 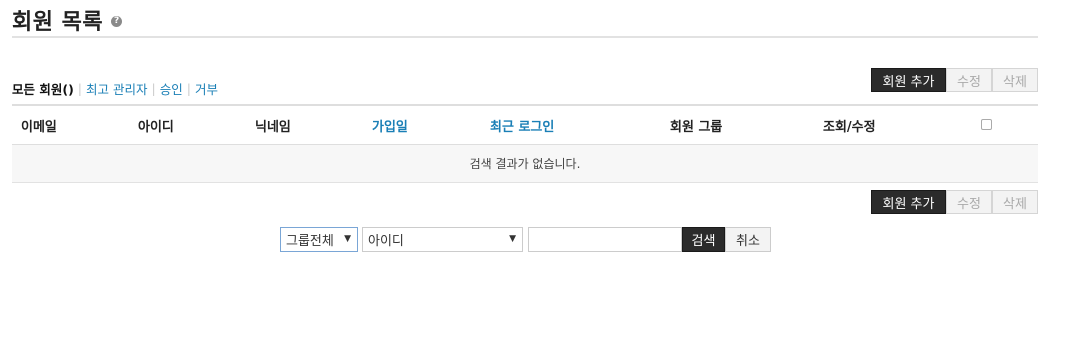 What do you see at coordinates (525, 239) in the screenshot?
I see `search-bar: 그룹전체 ▼ 아이디 ▼ 검색 취소` at bounding box center [525, 239].